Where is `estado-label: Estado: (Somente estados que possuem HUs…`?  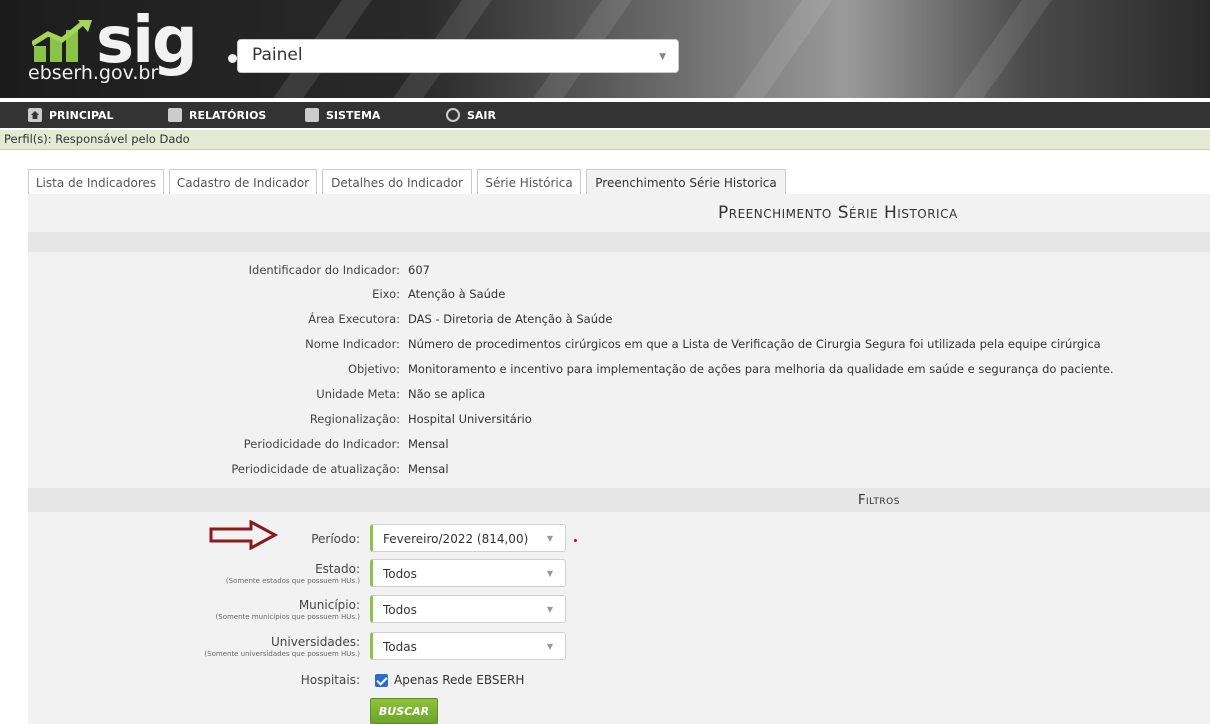 estado-label: Estado: (Somente estados que possuem HUs… is located at coordinates (293, 573).